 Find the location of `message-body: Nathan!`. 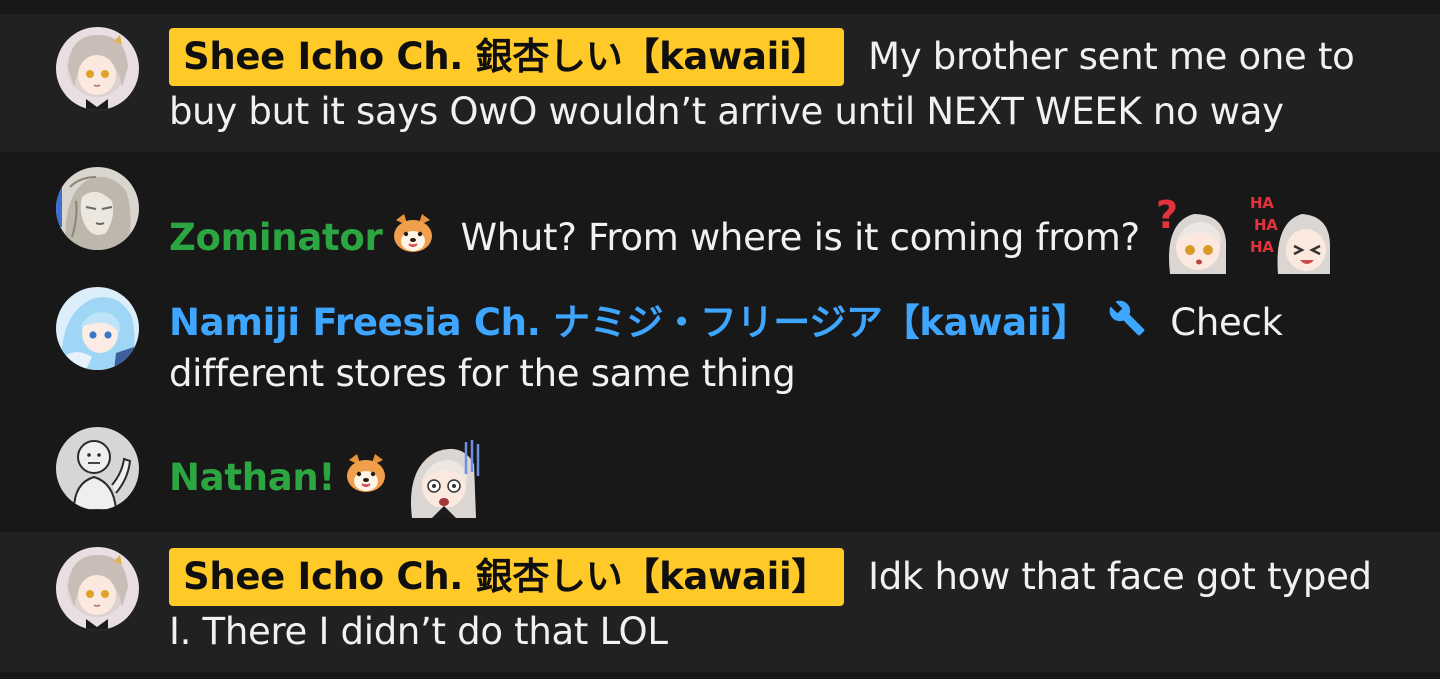

message-body: Nathan! is located at coordinates (784, 476).